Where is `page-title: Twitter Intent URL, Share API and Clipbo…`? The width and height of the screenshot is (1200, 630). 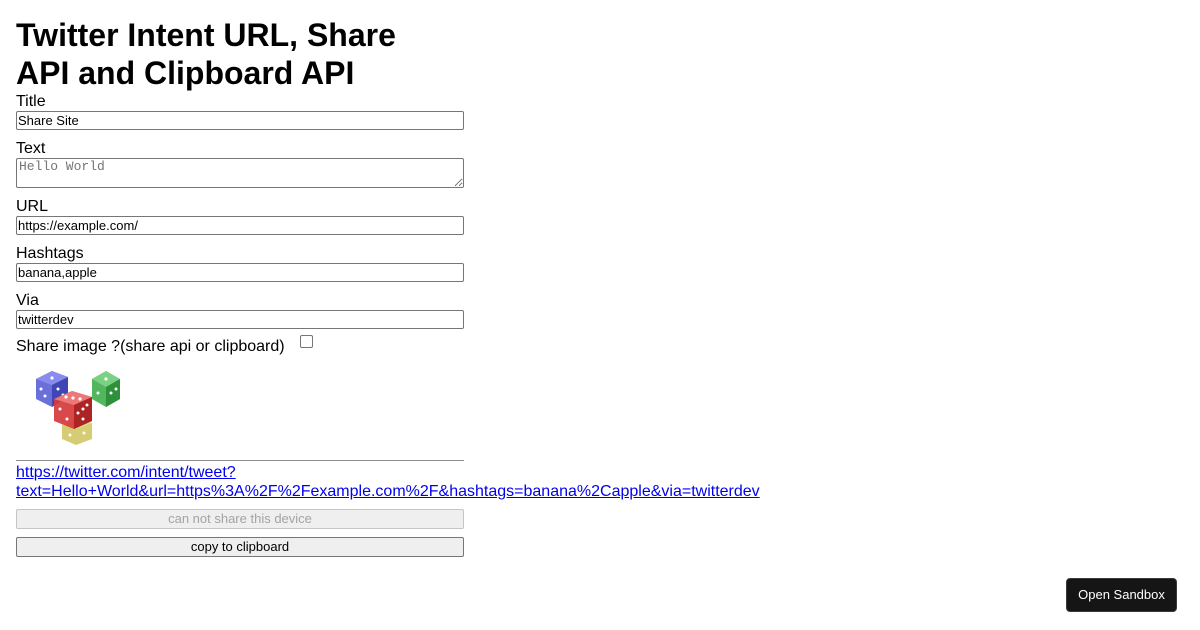 page-title: Twitter Intent URL, Share API and Clipbo… is located at coordinates (240, 54).